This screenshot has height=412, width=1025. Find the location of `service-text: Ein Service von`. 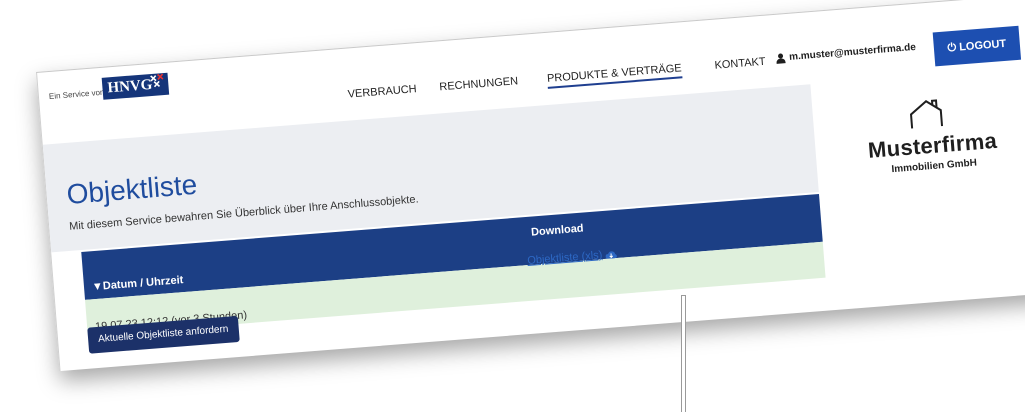

service-text: Ein Service von is located at coordinates (76, 94).